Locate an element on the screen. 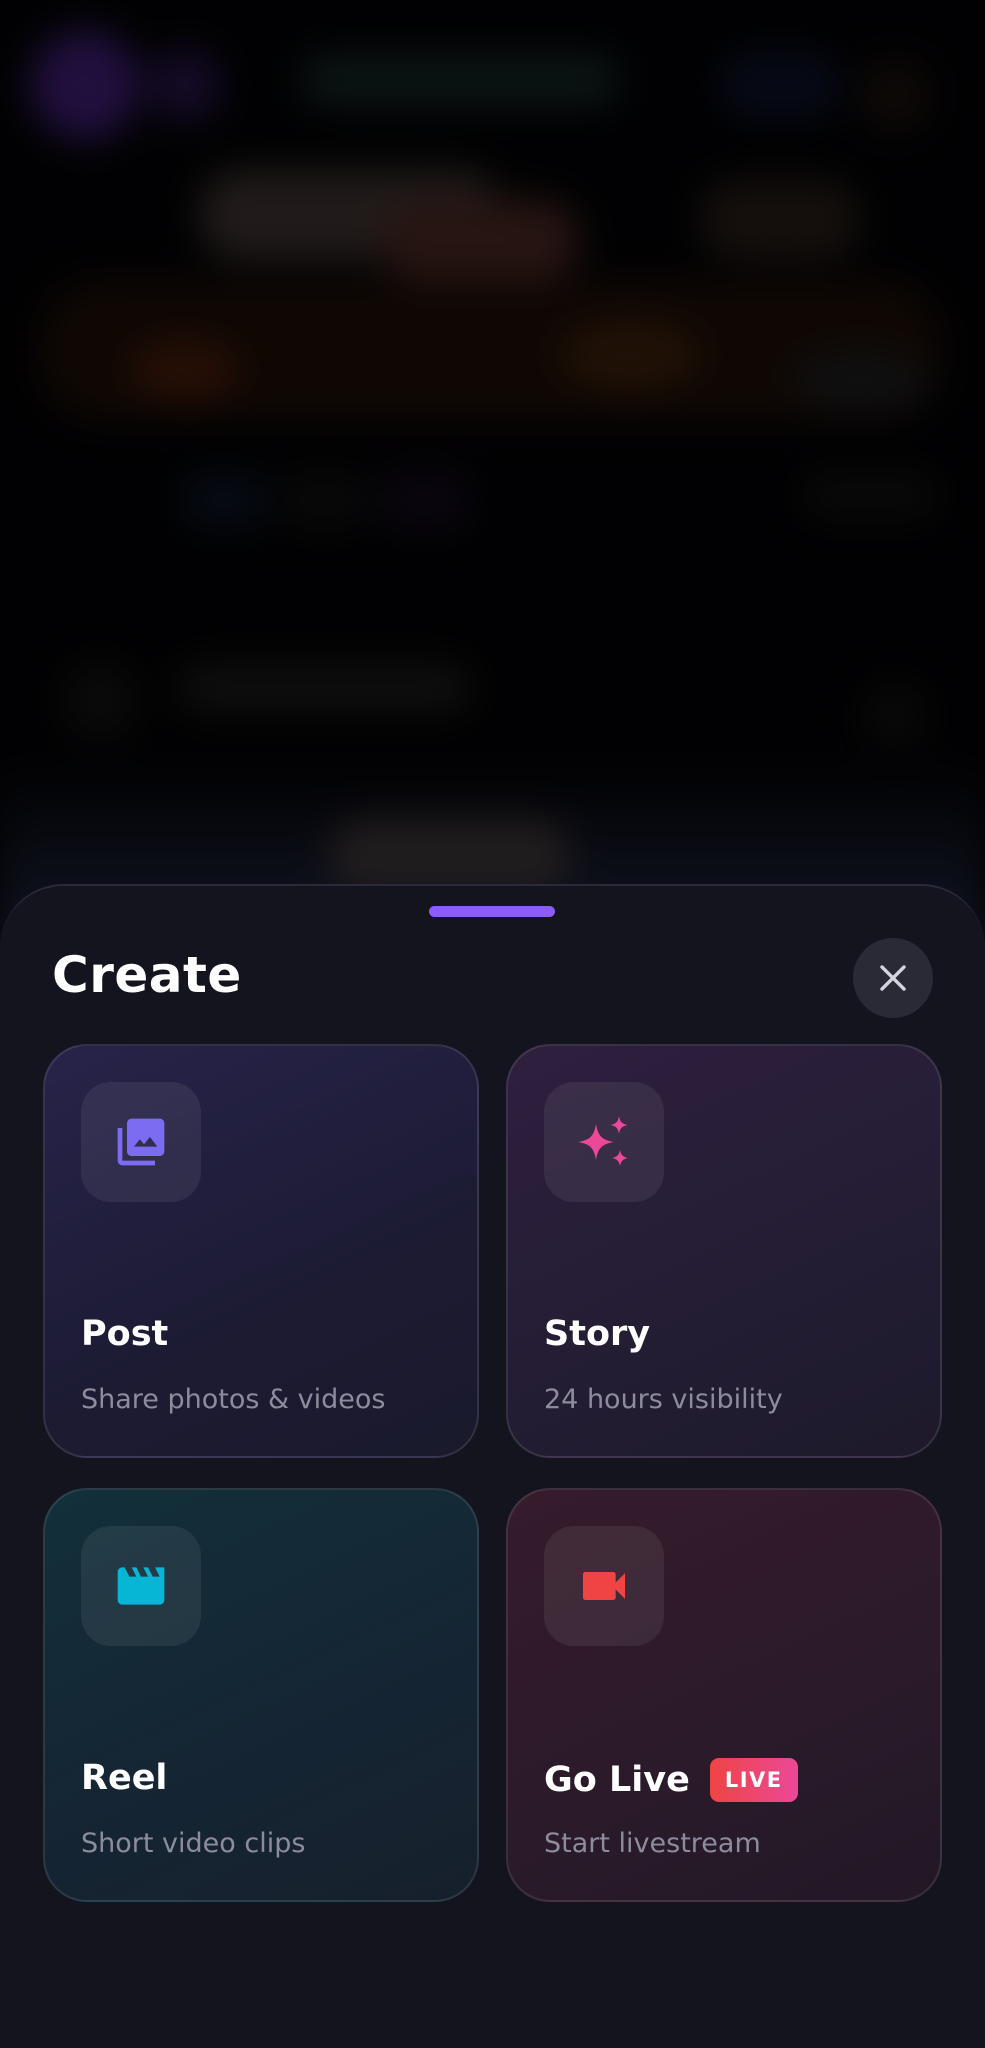  post-icon-tile is located at coordinates (141, 1142).